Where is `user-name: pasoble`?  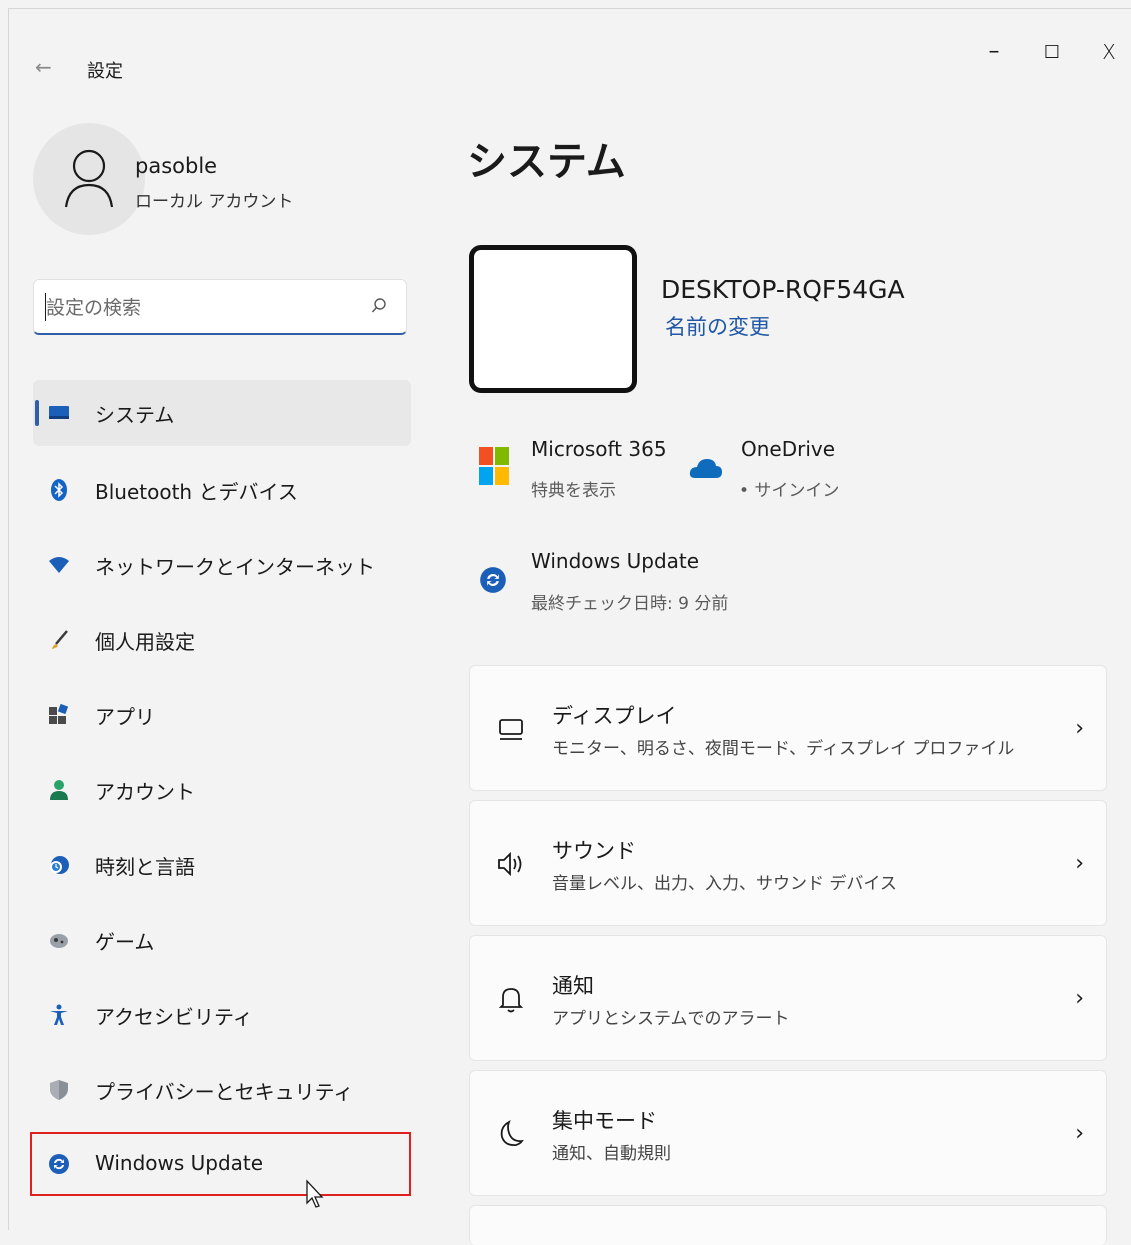
user-name: pasoble is located at coordinates (176, 166).